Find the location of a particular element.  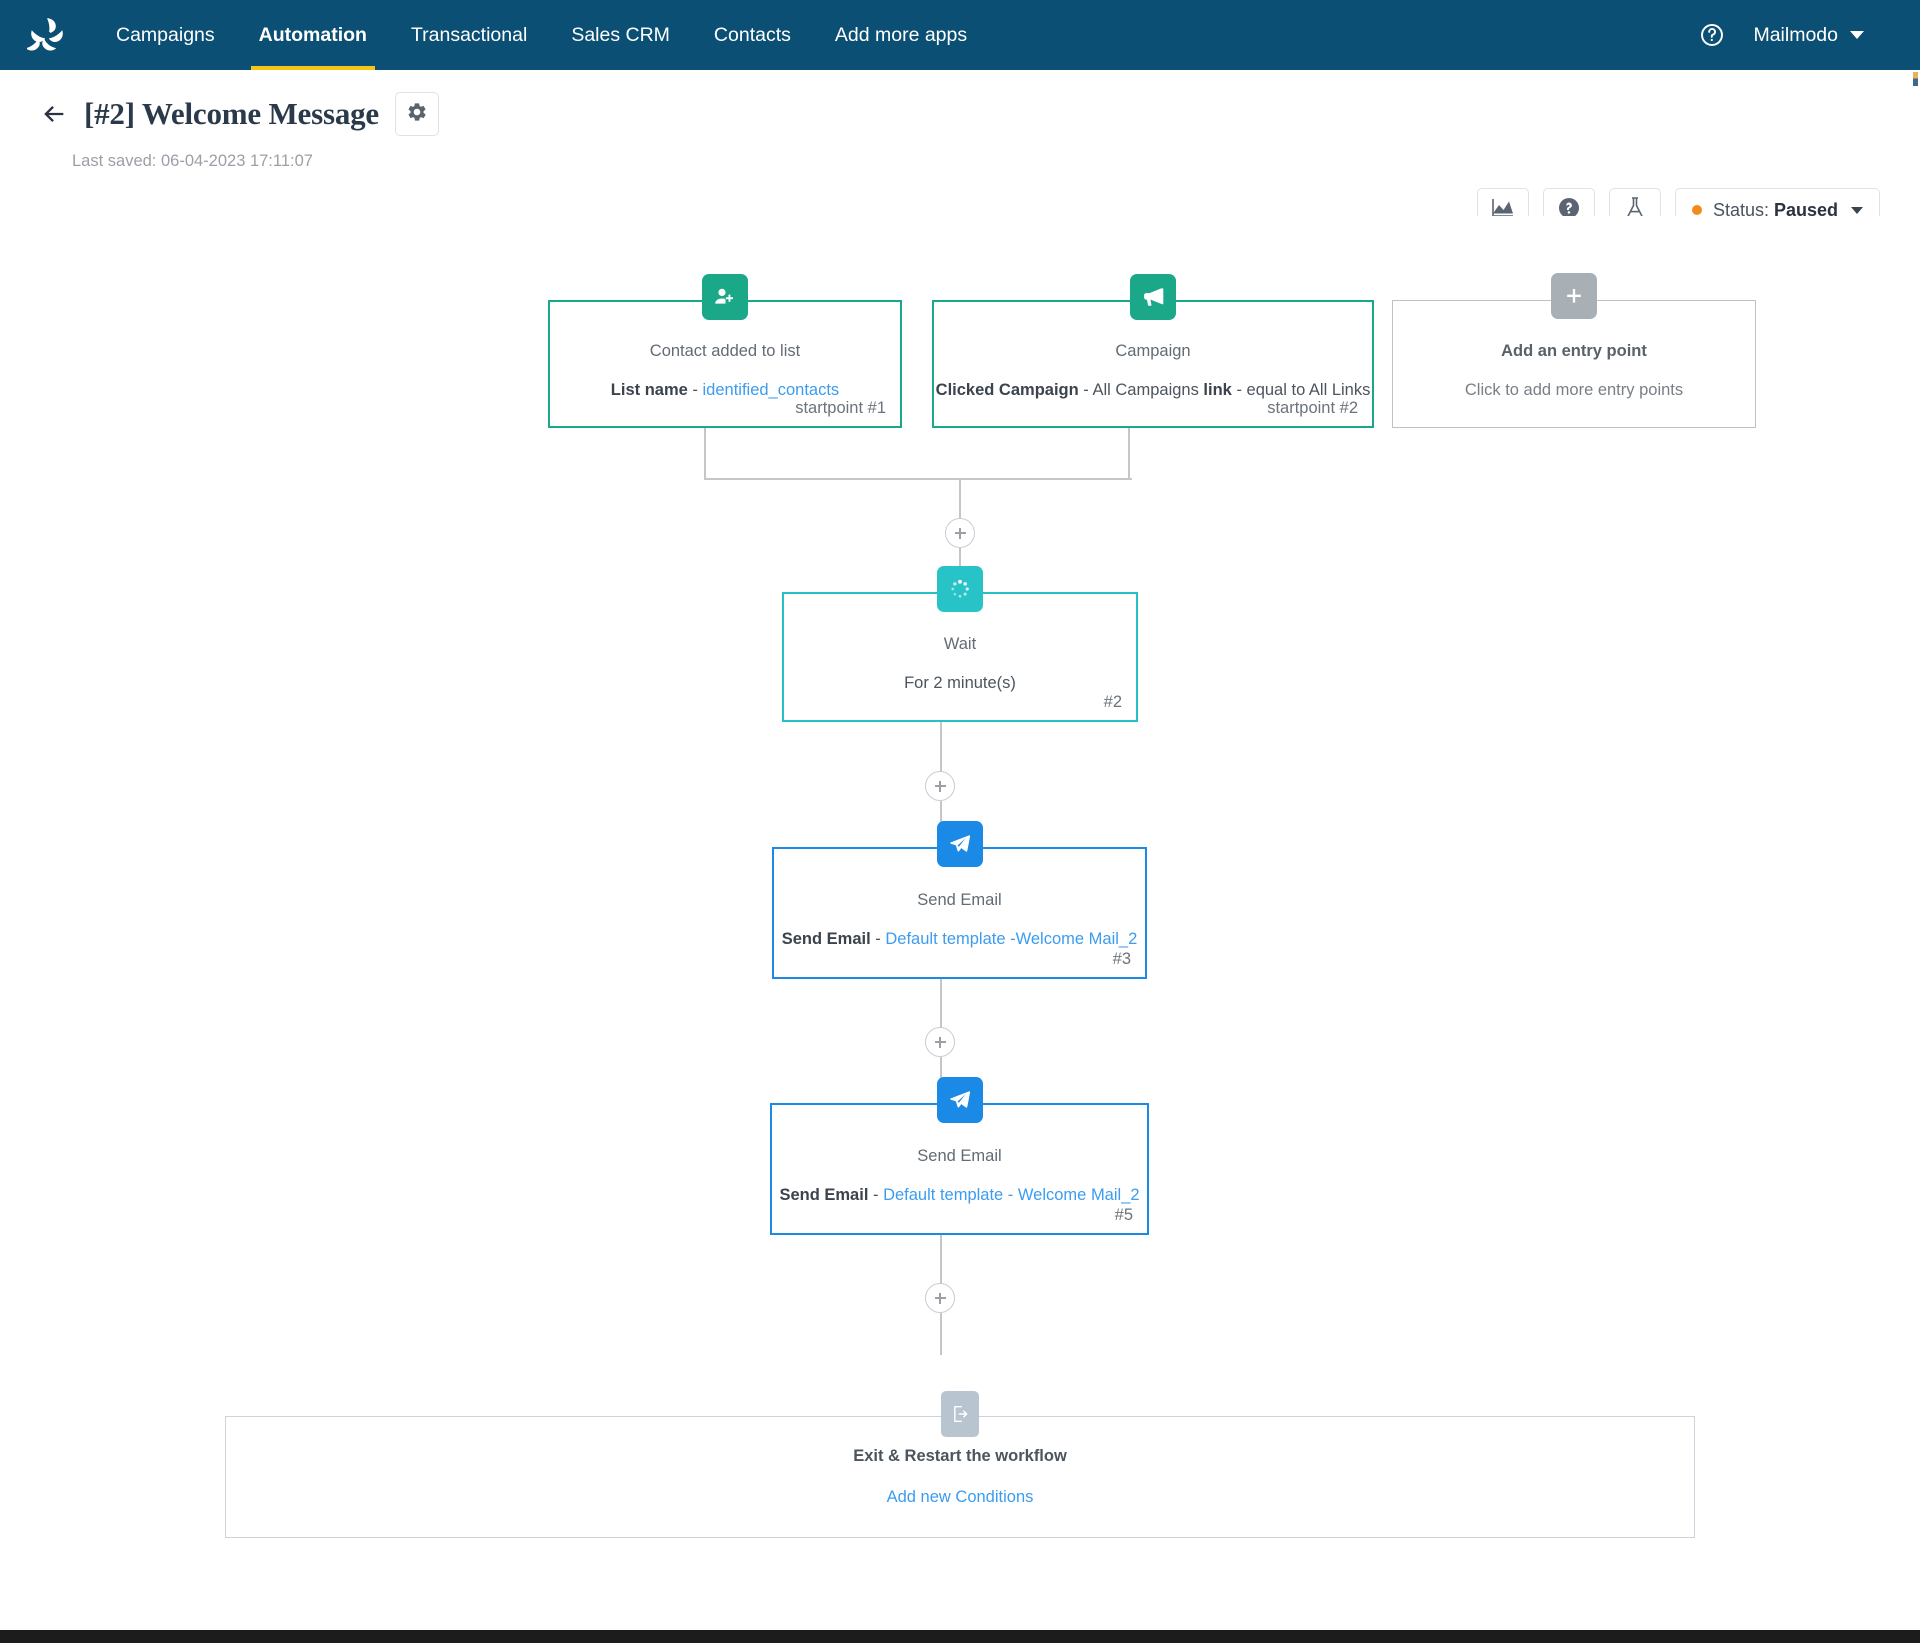

status-dot-icon is located at coordinates (1696, 210).